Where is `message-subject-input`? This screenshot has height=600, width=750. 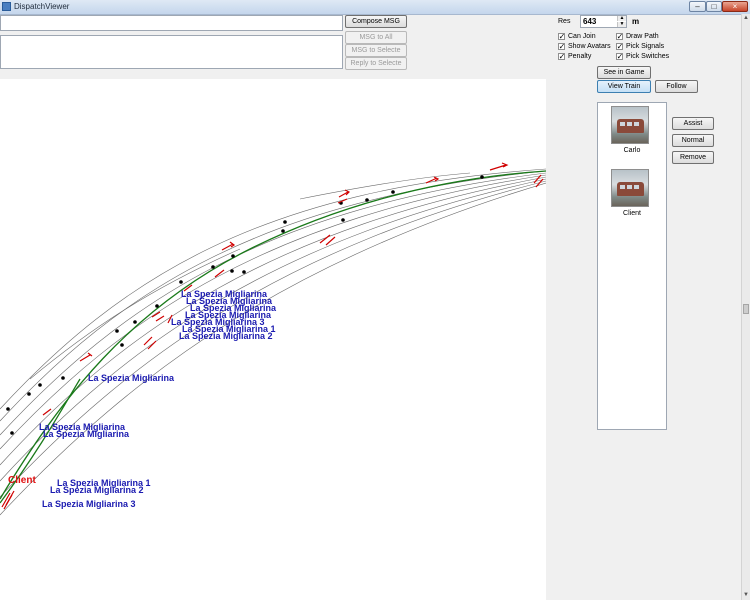 message-subject-input is located at coordinates (171, 23).